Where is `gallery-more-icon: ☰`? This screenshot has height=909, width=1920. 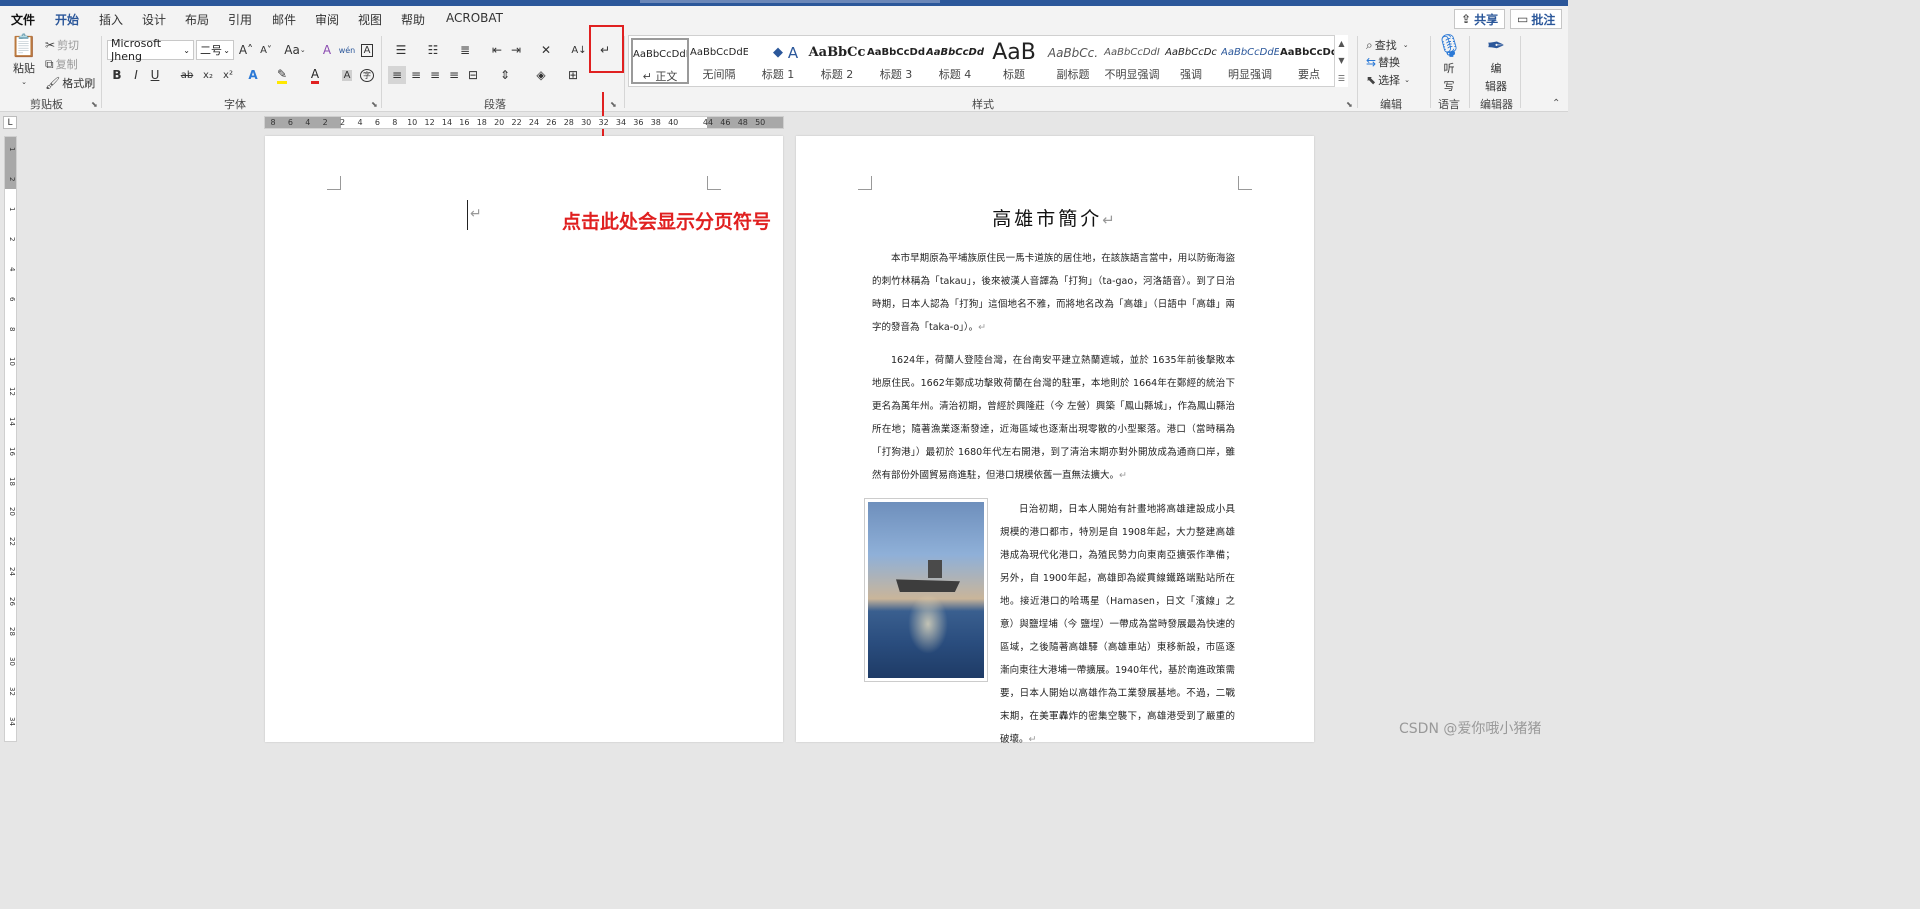 gallery-more-icon: ☰ is located at coordinates (1341, 78).